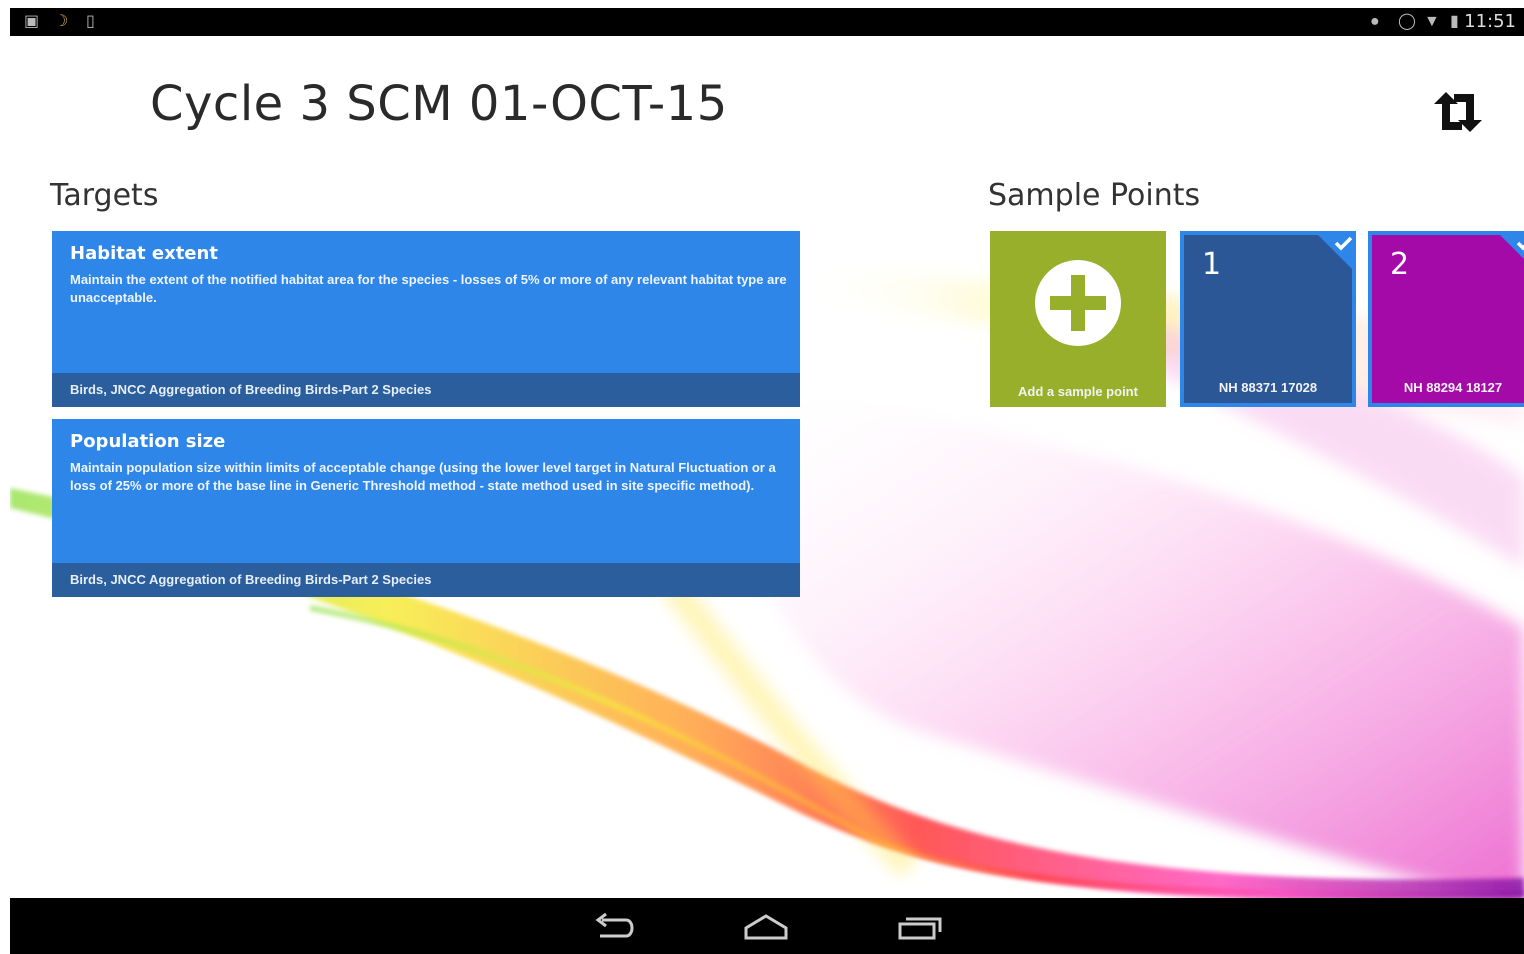 The height and width of the screenshot is (954, 1524). I want to click on sample-points-heading: Sample Points, so click(1094, 195).